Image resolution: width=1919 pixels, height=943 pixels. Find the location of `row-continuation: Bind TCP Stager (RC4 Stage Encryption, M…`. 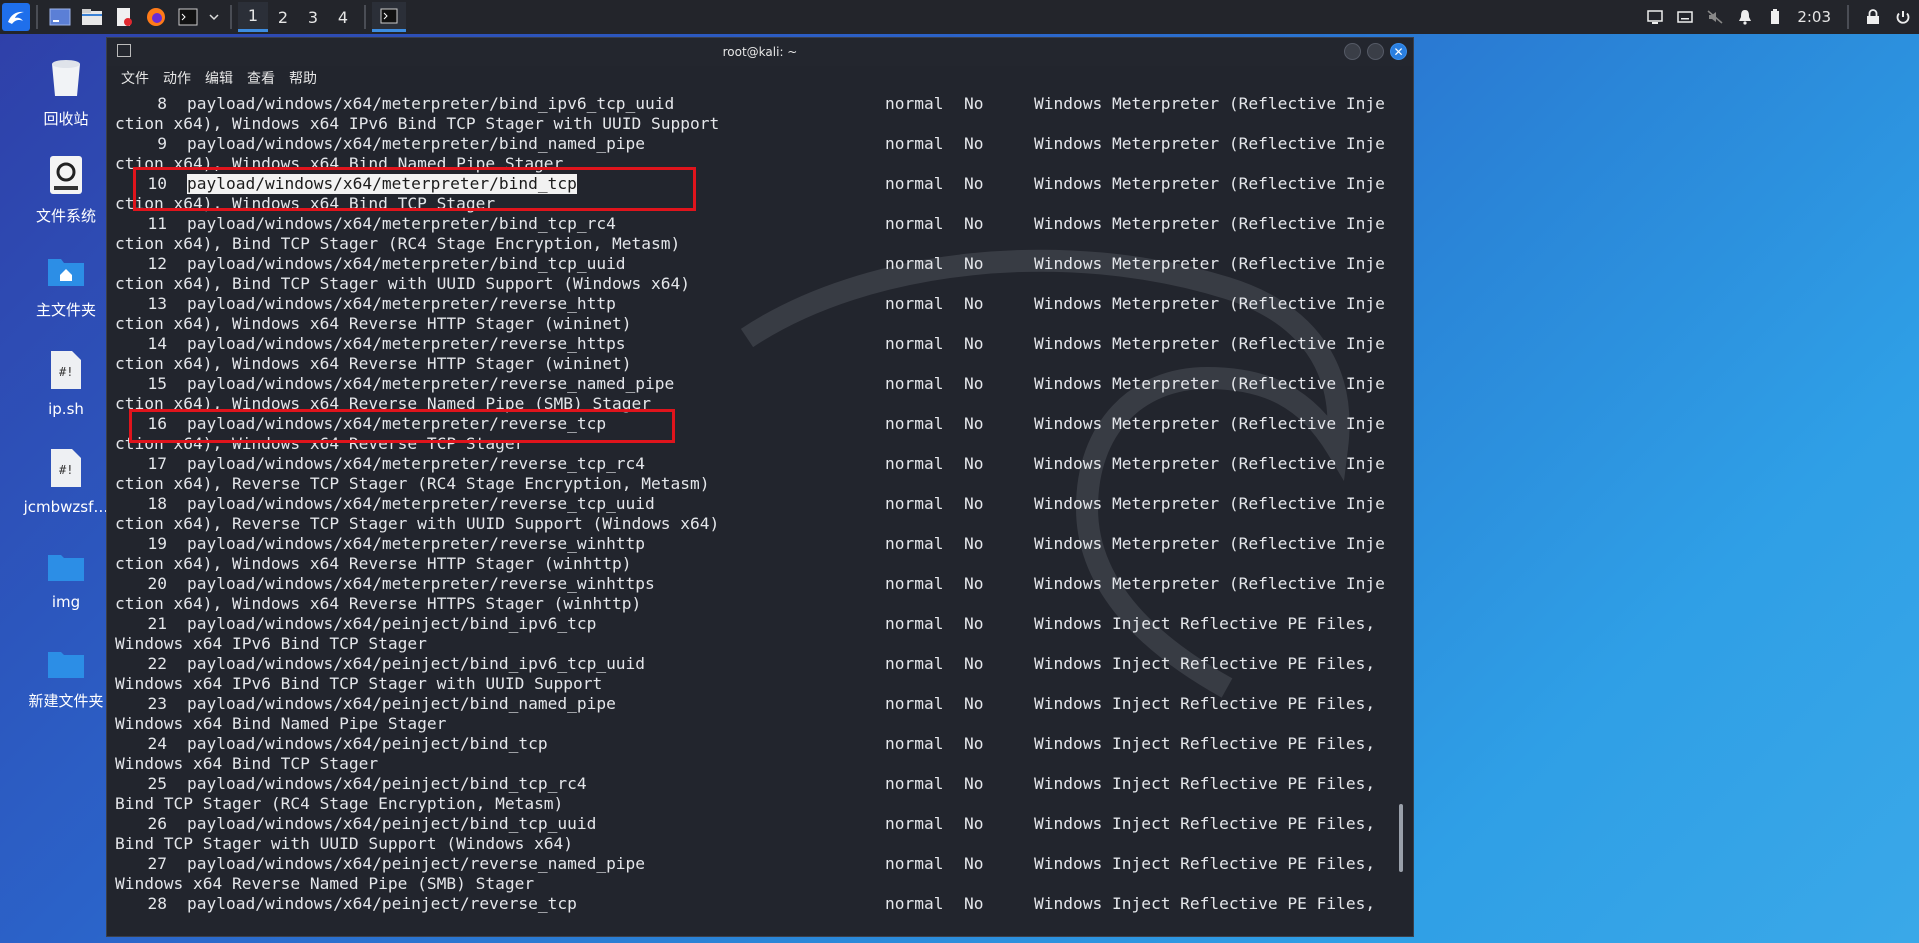

row-continuation: Bind TCP Stager (RC4 Stage Encryption, M… is located at coordinates (755, 804).